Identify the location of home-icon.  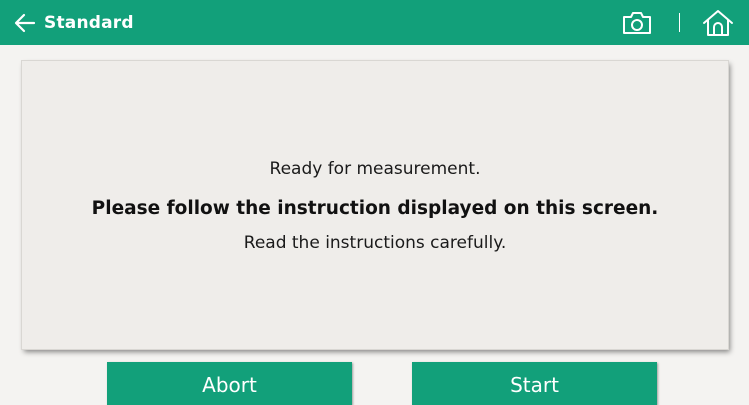
(718, 23).